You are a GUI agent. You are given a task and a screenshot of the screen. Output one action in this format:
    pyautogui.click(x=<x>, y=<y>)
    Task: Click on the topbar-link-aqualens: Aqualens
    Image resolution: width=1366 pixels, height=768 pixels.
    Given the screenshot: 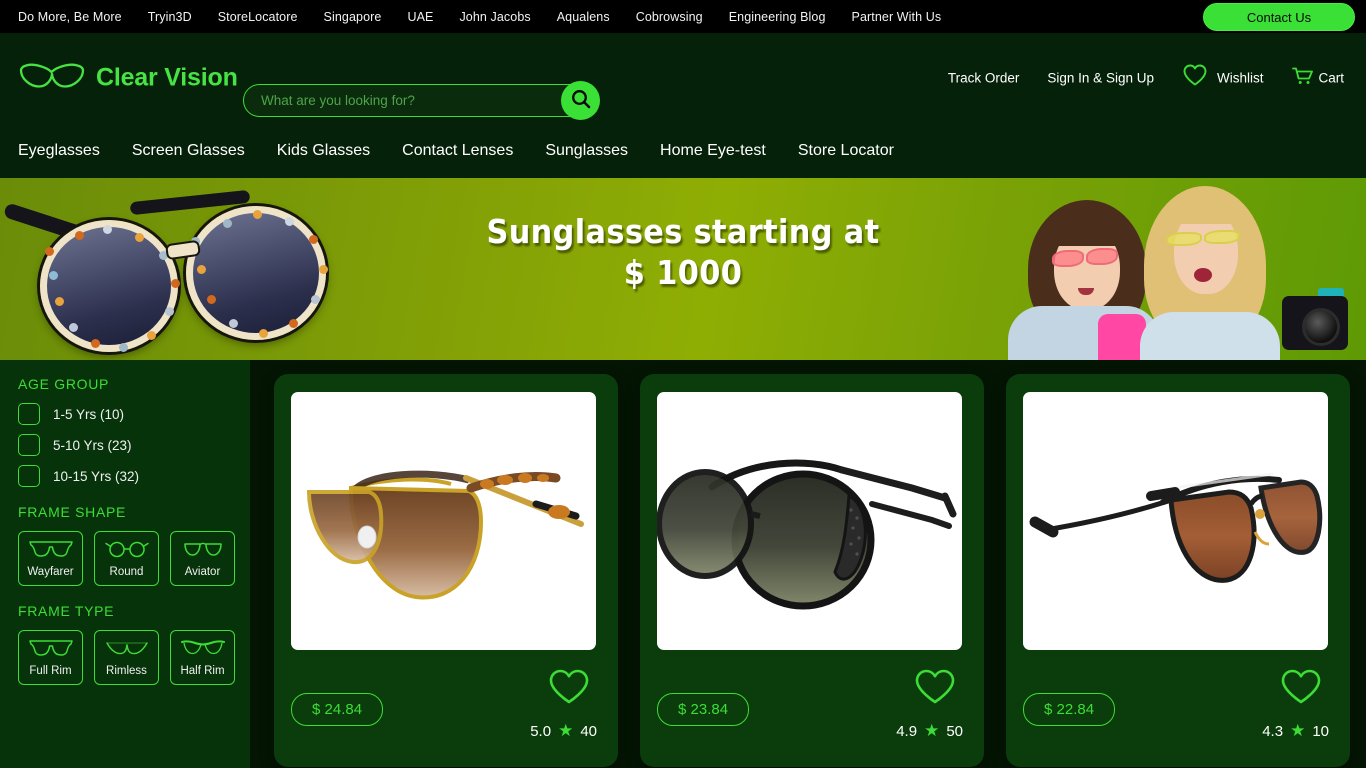 What is the action you would take?
    pyautogui.click(x=583, y=17)
    